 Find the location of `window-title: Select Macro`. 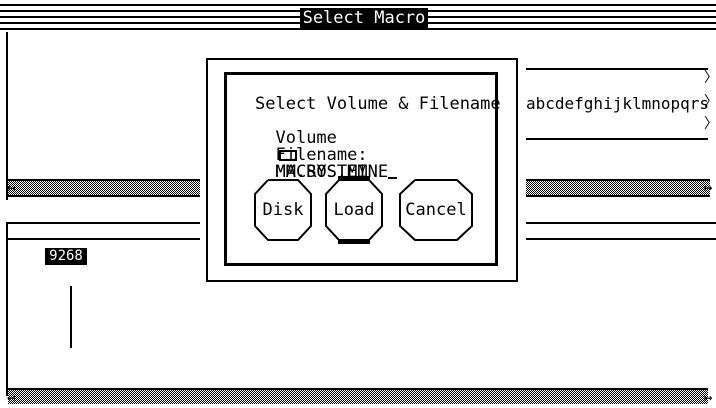

window-title: Select Macro is located at coordinates (364, 18).